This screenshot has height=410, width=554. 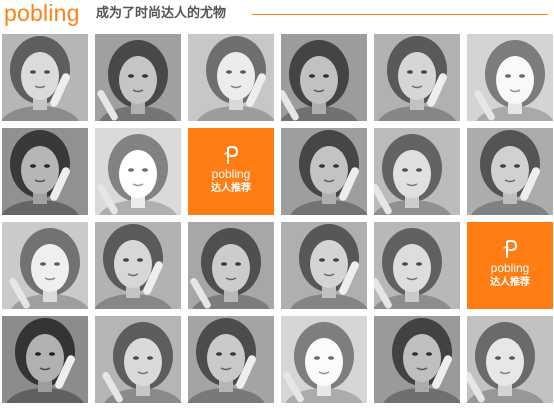 I want to click on brand-logo-text: pobling, so click(x=42, y=13).